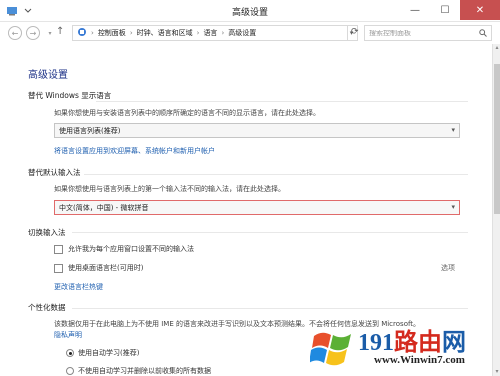 Image resolution: width=500 pixels, height=376 pixels. What do you see at coordinates (448, 268) in the screenshot?
I see `language-bar-options-link: 选项` at bounding box center [448, 268].